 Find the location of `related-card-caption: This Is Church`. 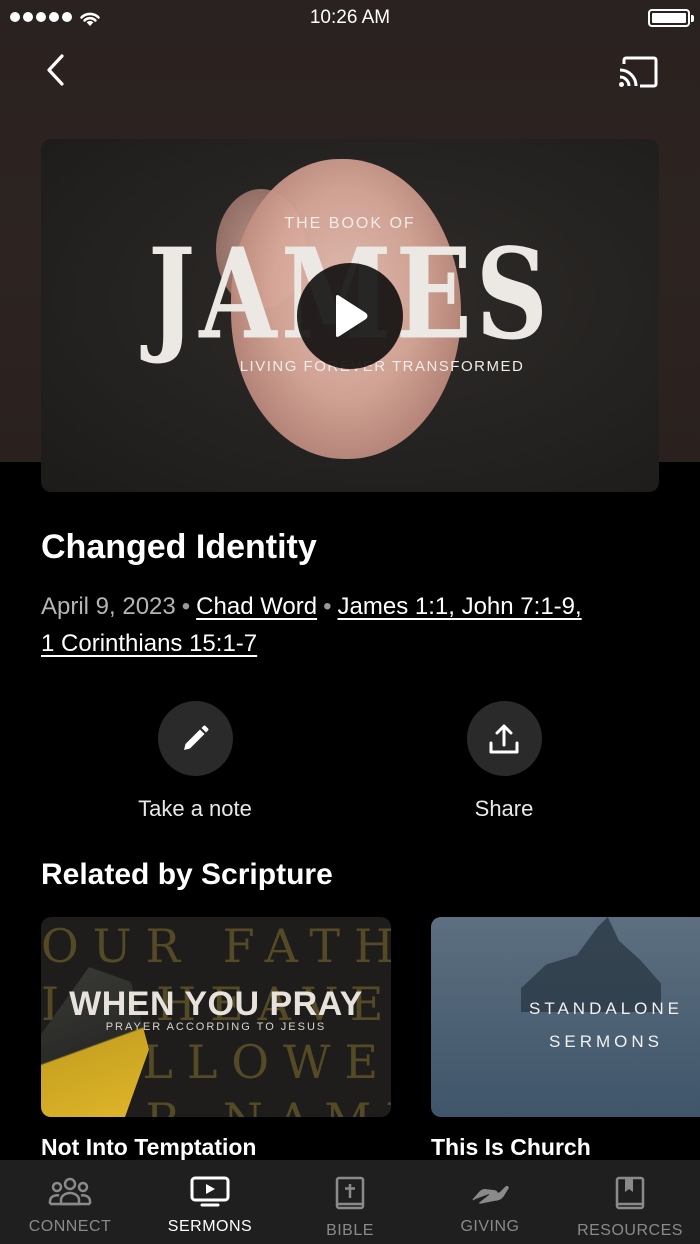

related-card-caption: This Is Church is located at coordinates (511, 1147).